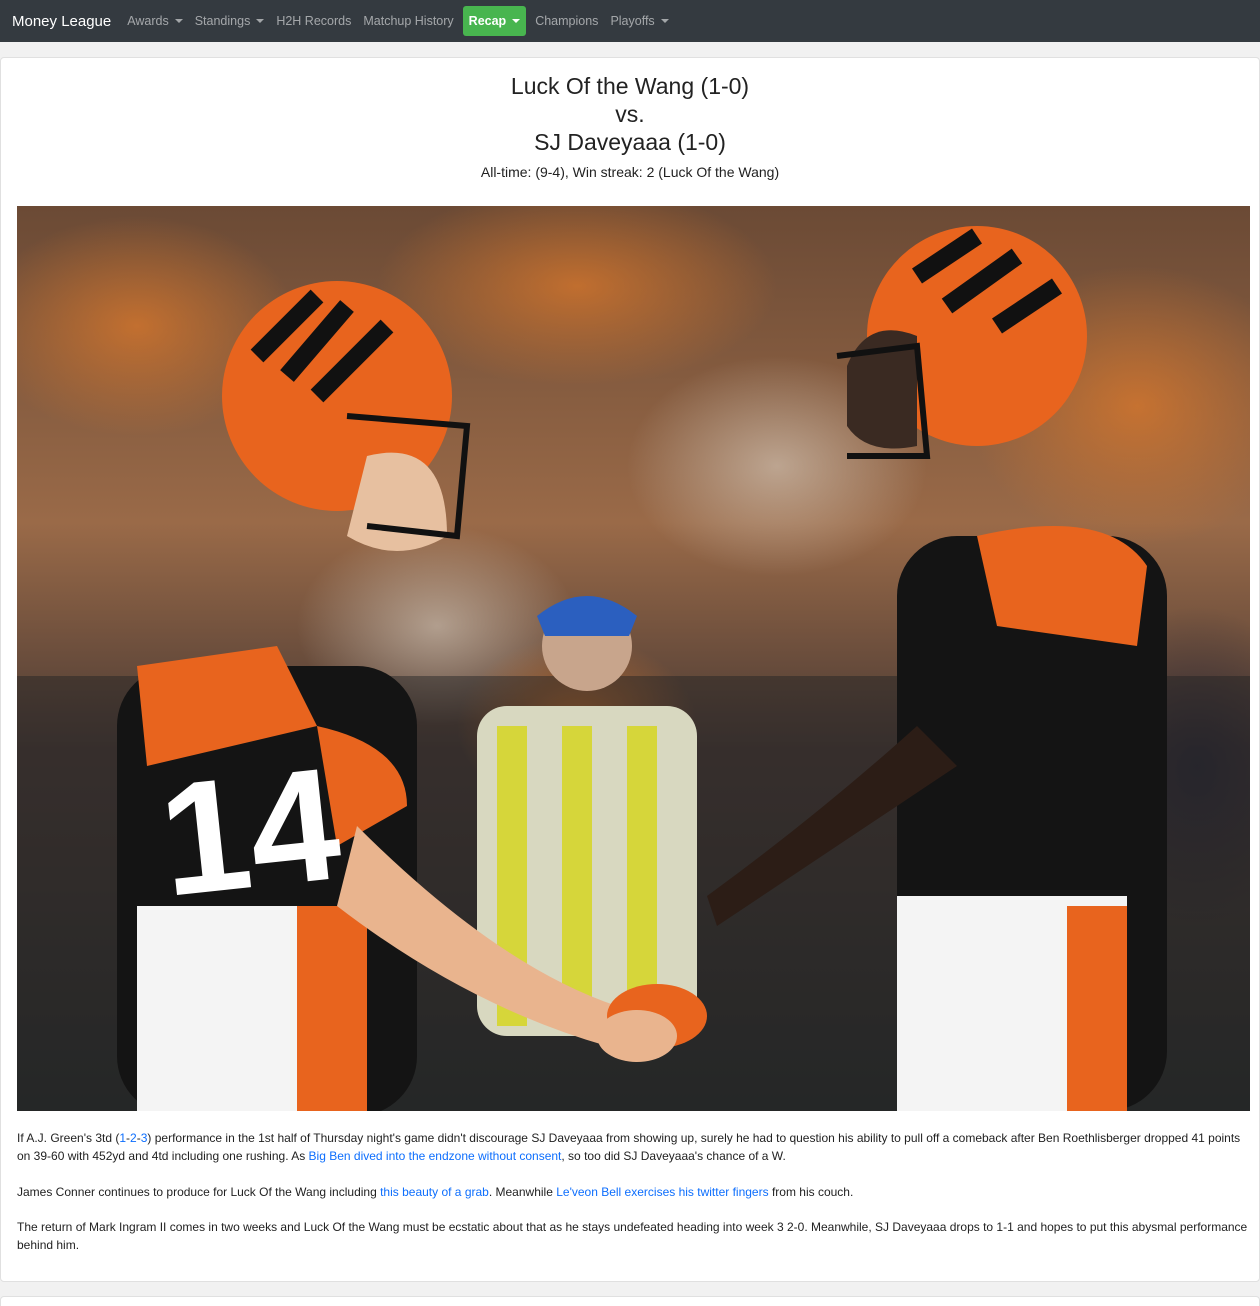 The height and width of the screenshot is (1306, 1260). I want to click on next-card, so click(630, 1301).